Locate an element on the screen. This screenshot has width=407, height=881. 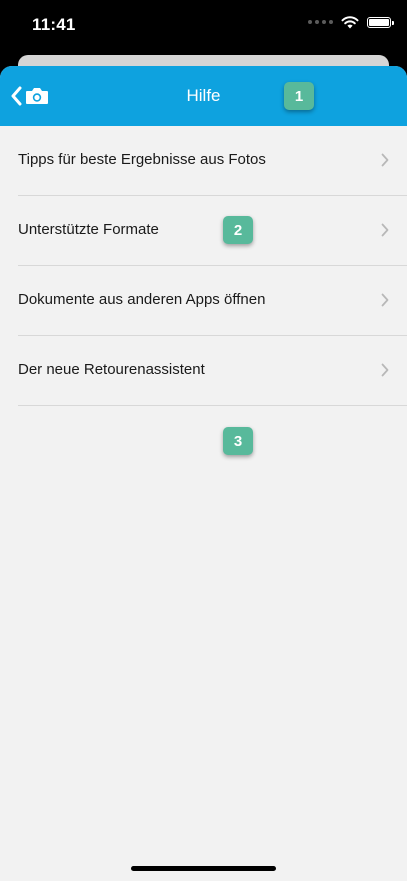
navigation-bar: Hilfe is located at coordinates (203, 96).